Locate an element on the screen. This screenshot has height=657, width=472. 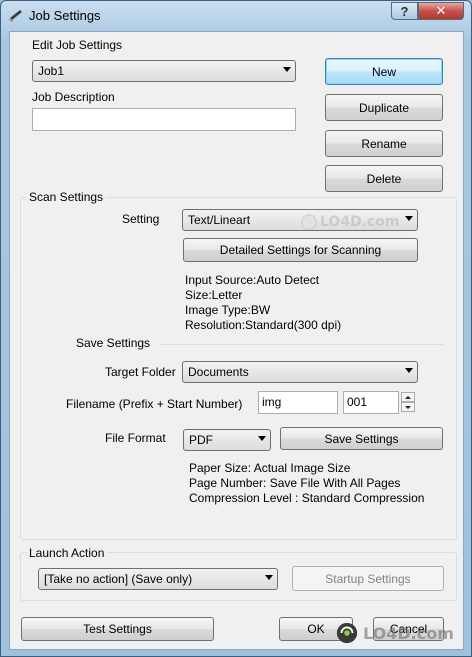
size-text: Size:Letter is located at coordinates (214, 295).